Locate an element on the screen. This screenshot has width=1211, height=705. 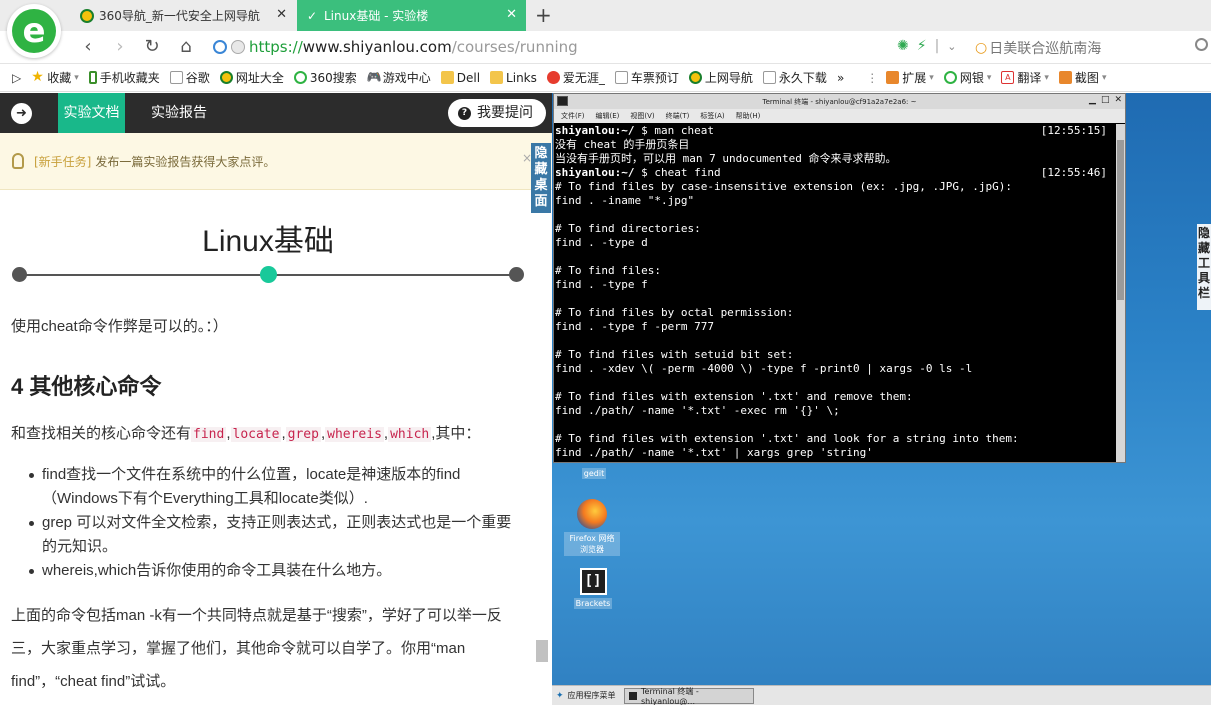
terminal-line: 没有 cheat 的手册页条目 is located at coordinates (622, 144).